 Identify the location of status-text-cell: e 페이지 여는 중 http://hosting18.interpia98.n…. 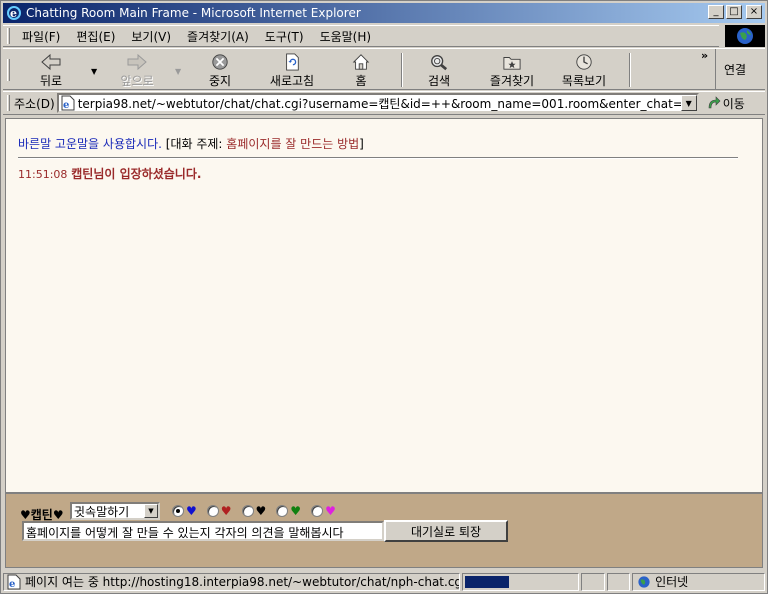
(231, 581).